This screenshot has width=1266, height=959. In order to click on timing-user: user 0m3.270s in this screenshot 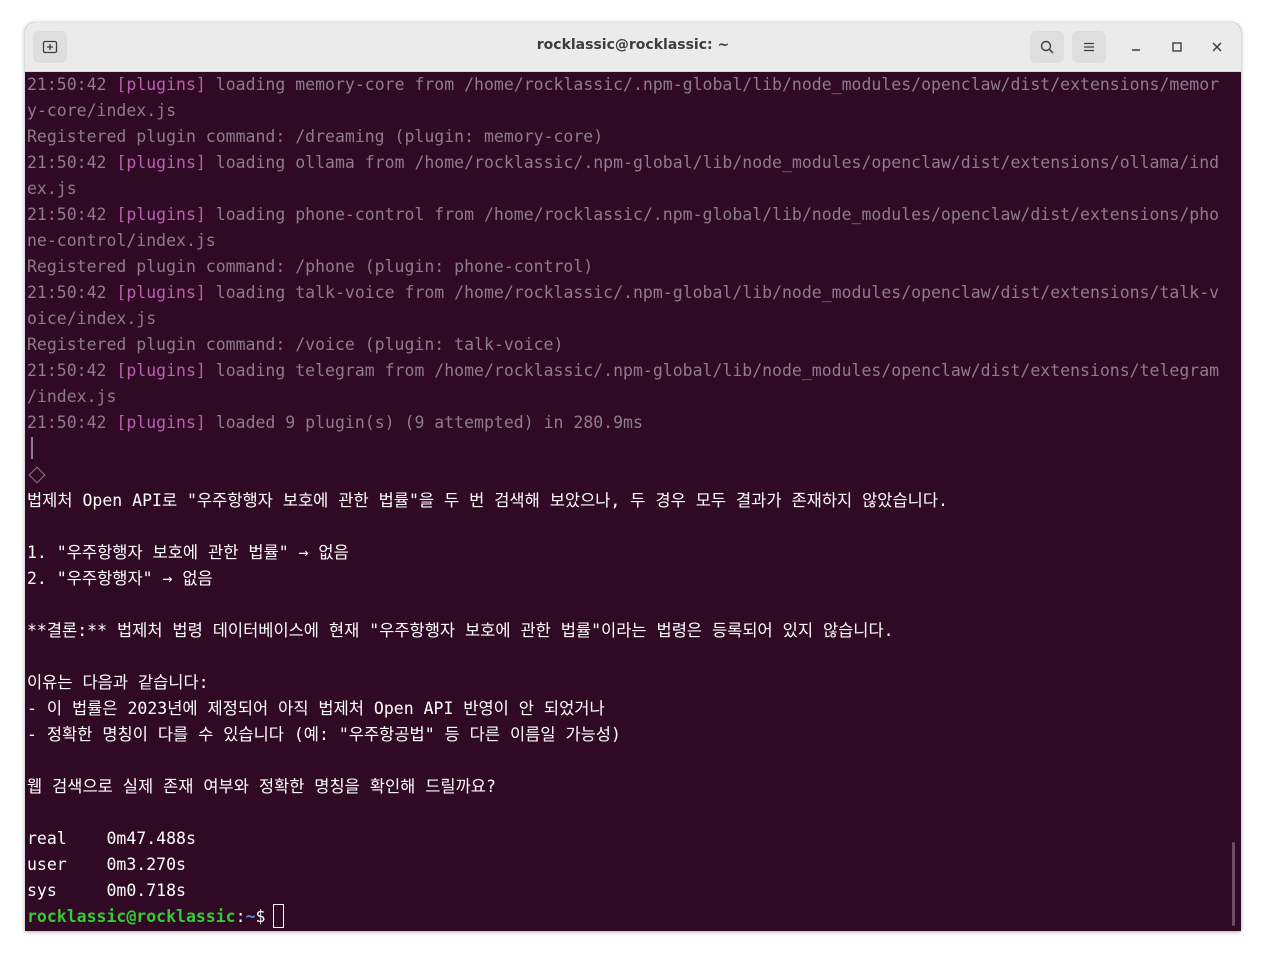, I will do `click(634, 865)`.